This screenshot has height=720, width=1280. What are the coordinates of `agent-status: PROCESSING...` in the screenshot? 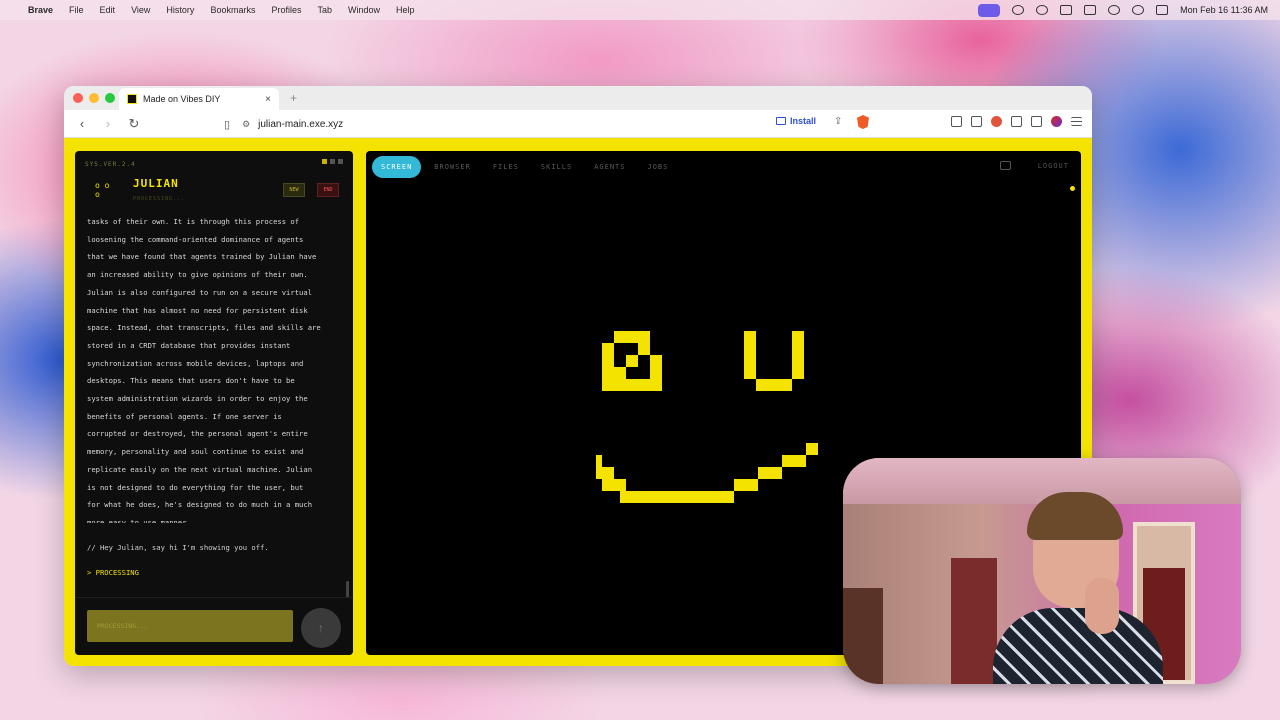 It's located at (159, 199).